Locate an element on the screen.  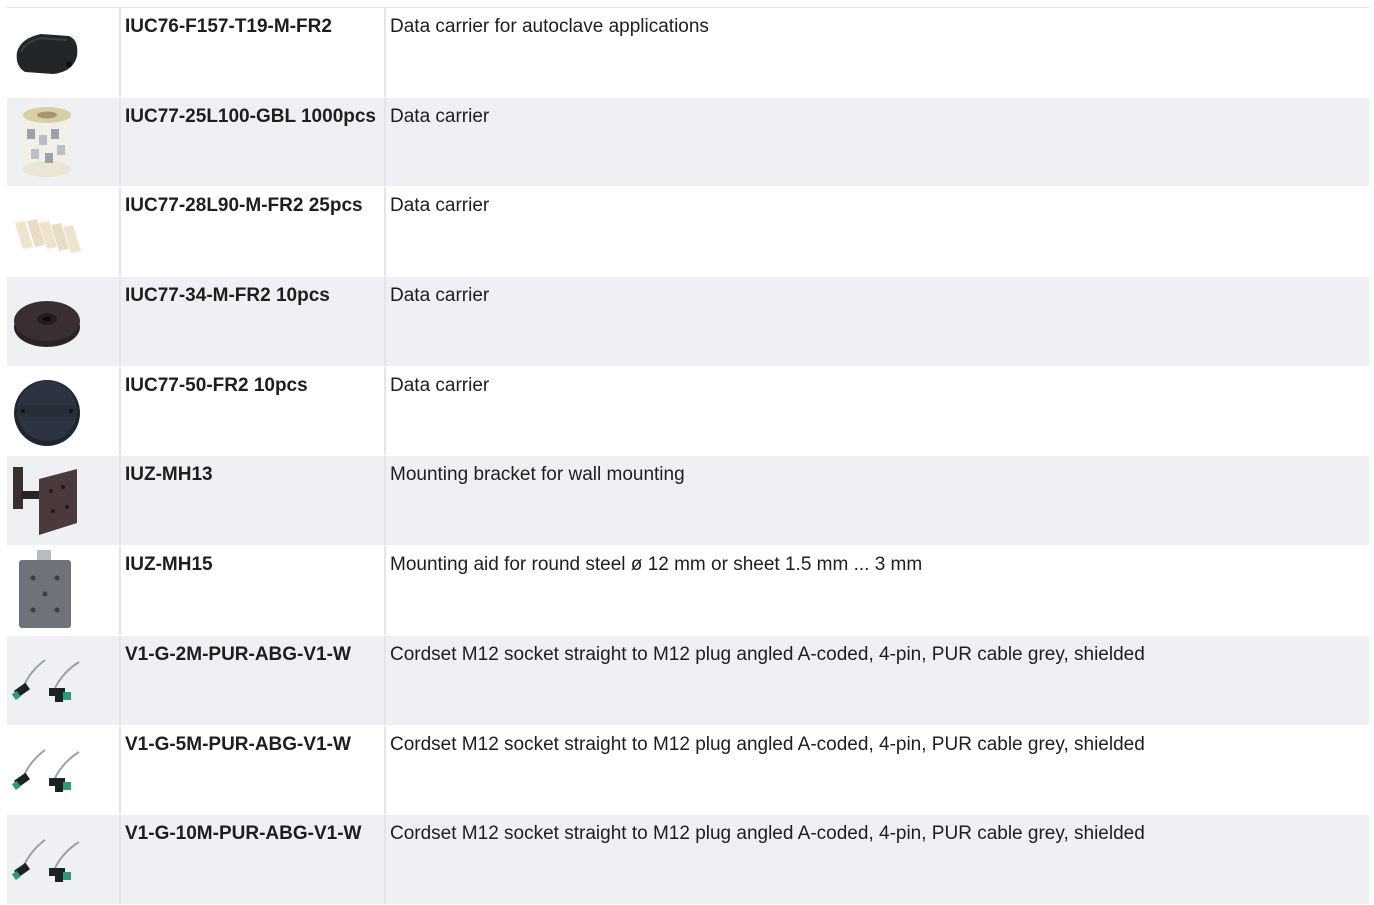
table-row: IUC77-34-M-FR2 10pcs Data carrier is located at coordinates (688, 322).